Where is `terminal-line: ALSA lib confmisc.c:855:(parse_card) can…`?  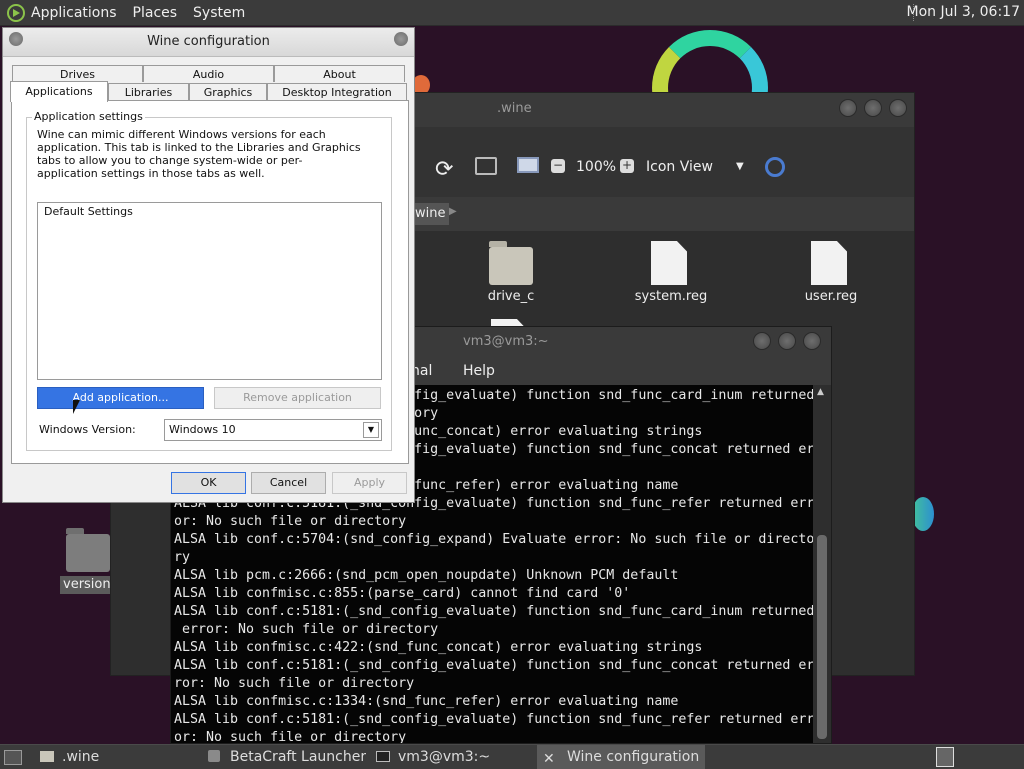 terminal-line: ALSA lib confmisc.c:855:(parse_card) can… is located at coordinates (402, 593).